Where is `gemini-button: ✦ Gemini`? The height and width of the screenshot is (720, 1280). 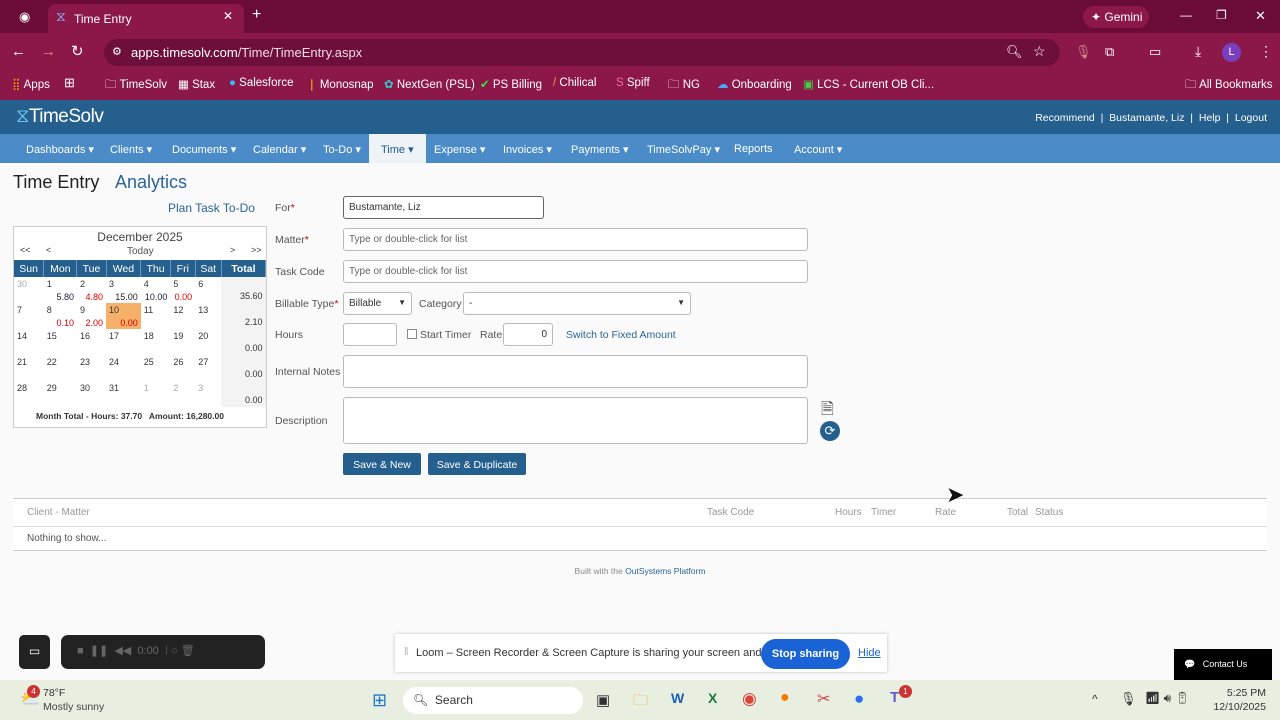 gemini-button: ✦ Gemini is located at coordinates (1116, 17).